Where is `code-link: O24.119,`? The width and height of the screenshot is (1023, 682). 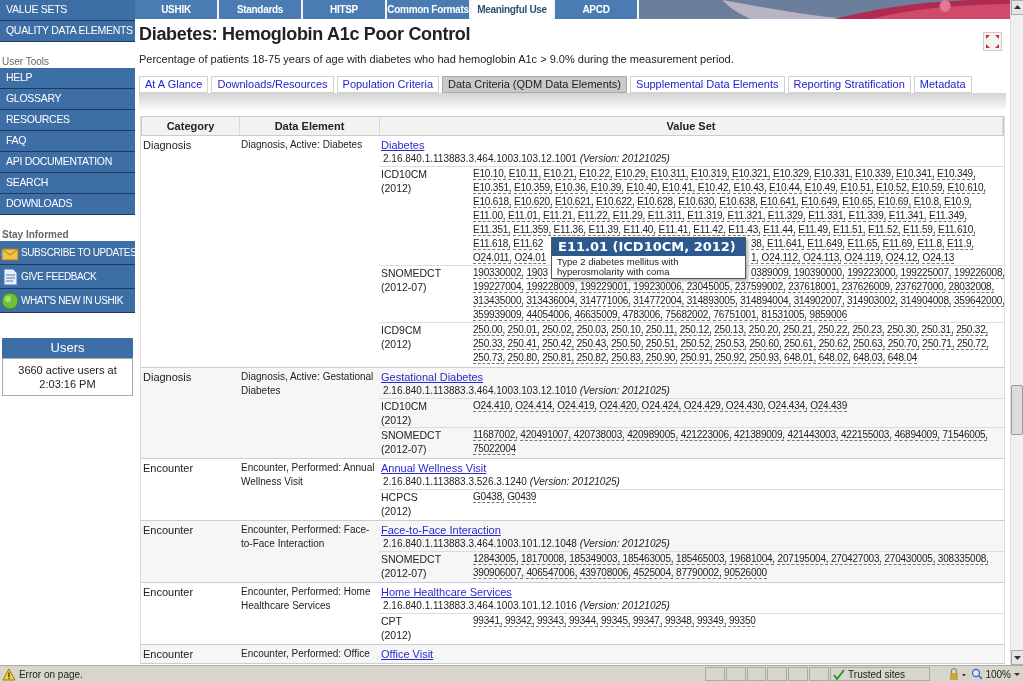
code-link: O24.119, is located at coordinates (864, 257).